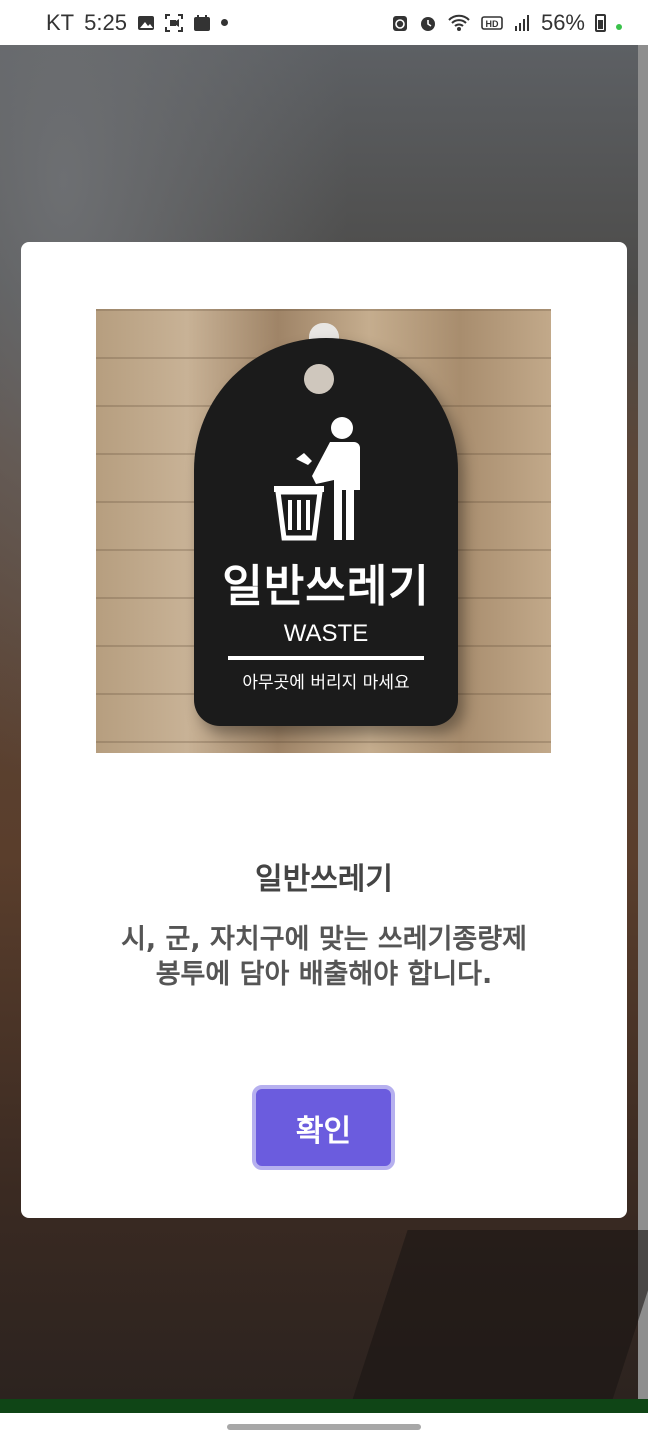 Image resolution: width=648 pixels, height=1440 pixels. Describe the element at coordinates (145, 22) in the screenshot. I see `image-icon` at that location.